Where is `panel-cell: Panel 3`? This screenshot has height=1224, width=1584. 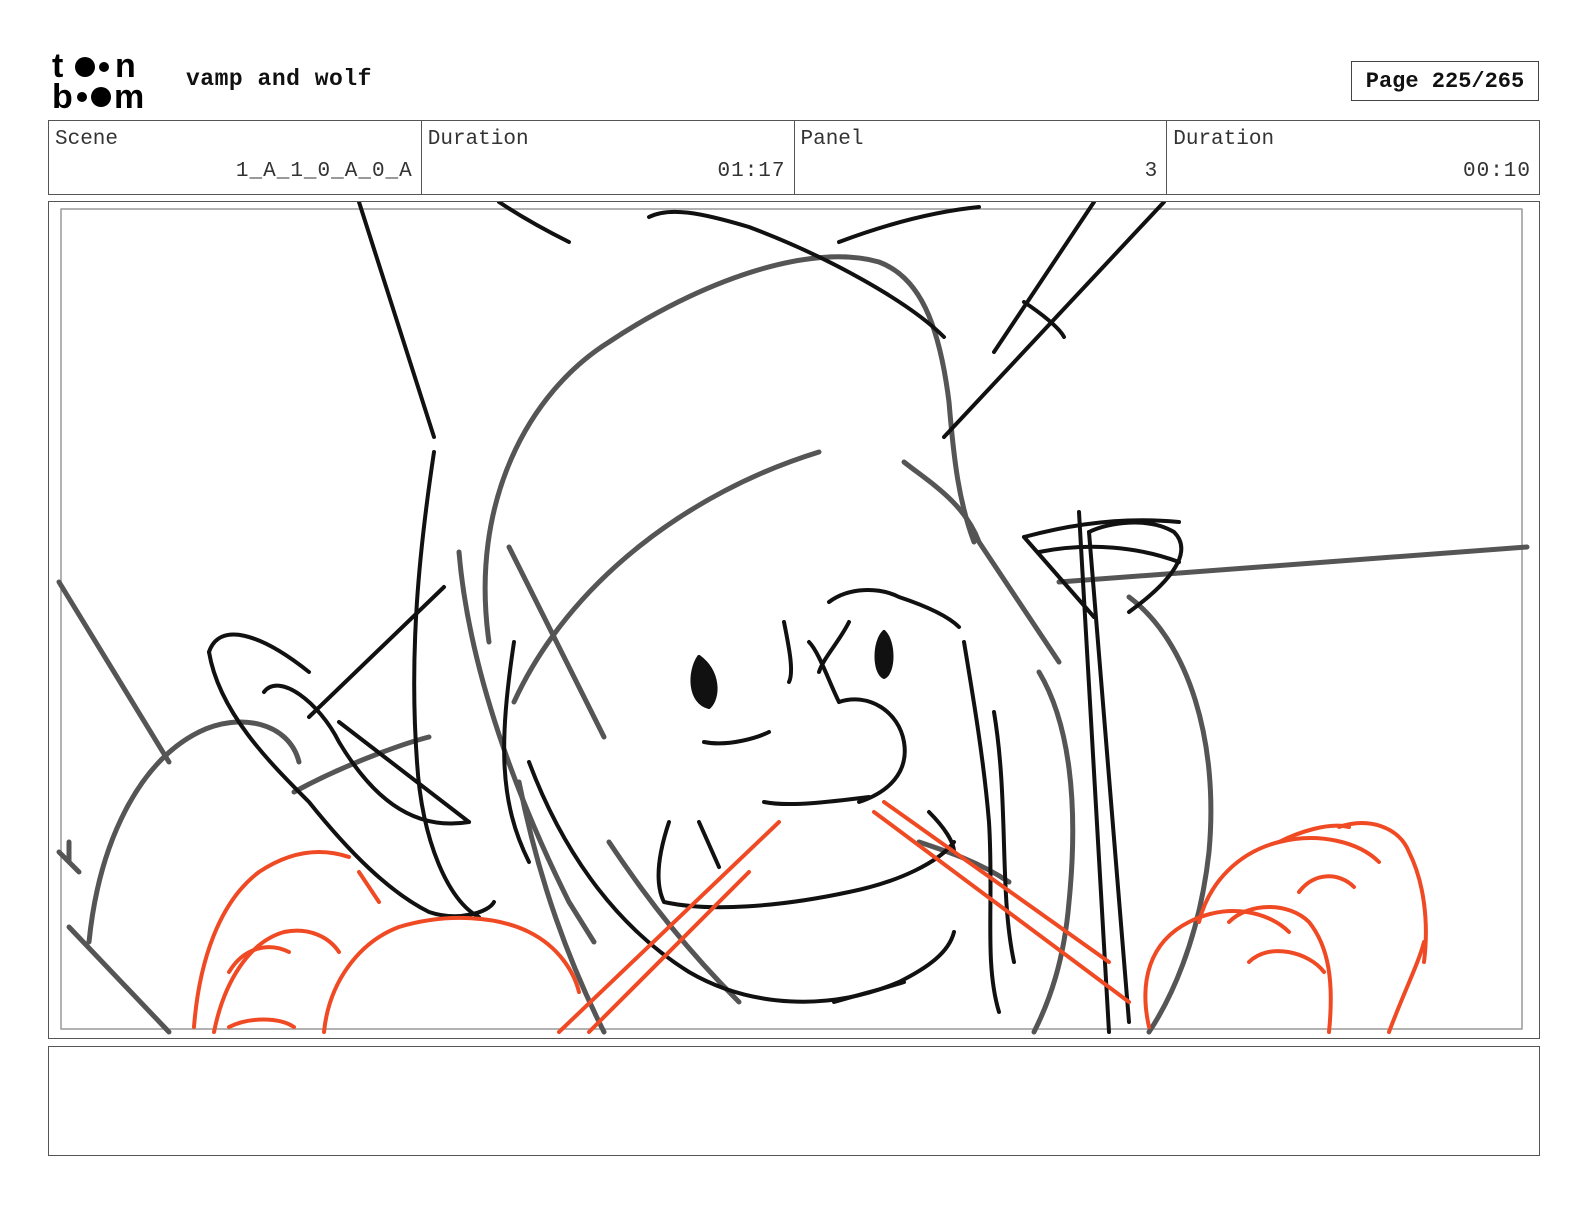
panel-cell: Panel 3 is located at coordinates (981, 157).